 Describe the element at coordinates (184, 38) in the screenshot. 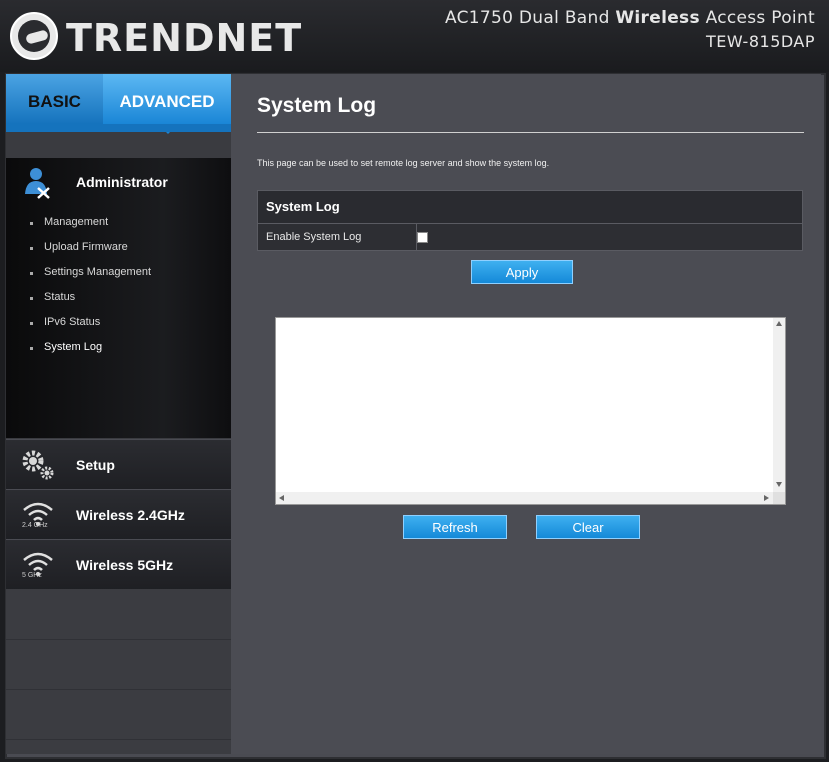

I see `brand-name: TRENDNET` at that location.